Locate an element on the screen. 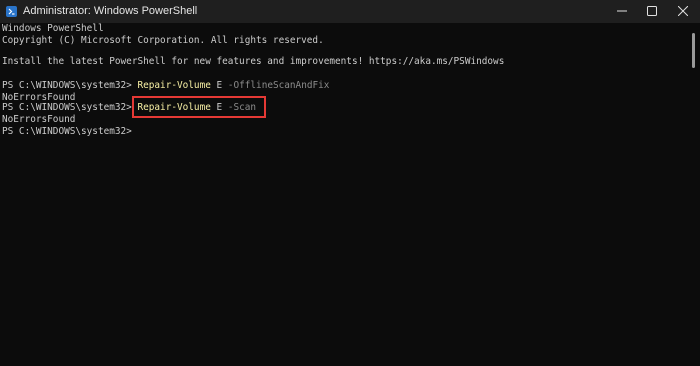 This screenshot has width=700, height=366. powershell-icon is located at coordinates (11, 11).